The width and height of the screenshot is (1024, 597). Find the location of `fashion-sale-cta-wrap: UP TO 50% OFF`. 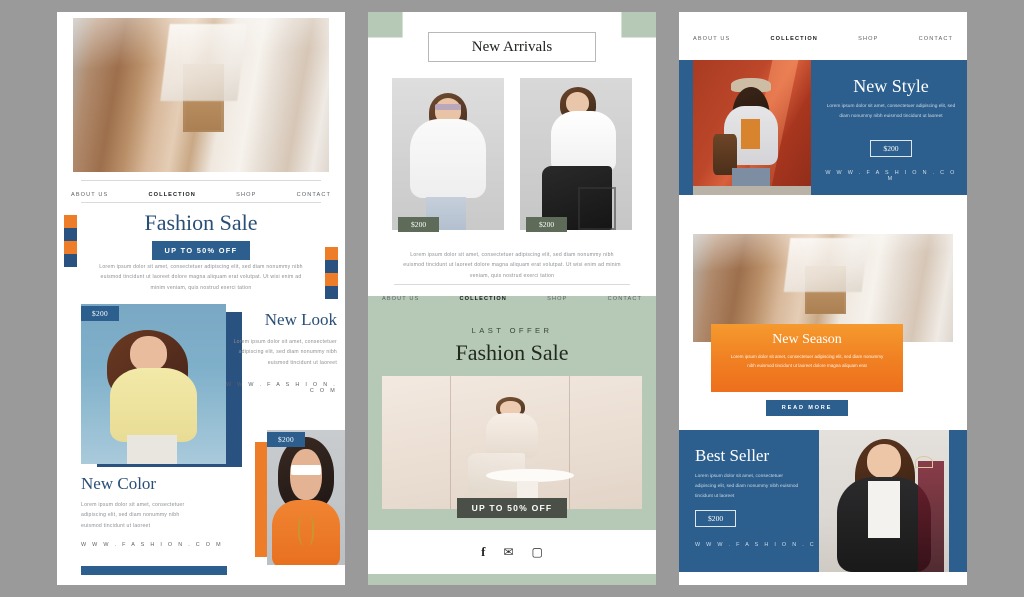

fashion-sale-cta-wrap: UP TO 50% OFF is located at coordinates (201, 250).